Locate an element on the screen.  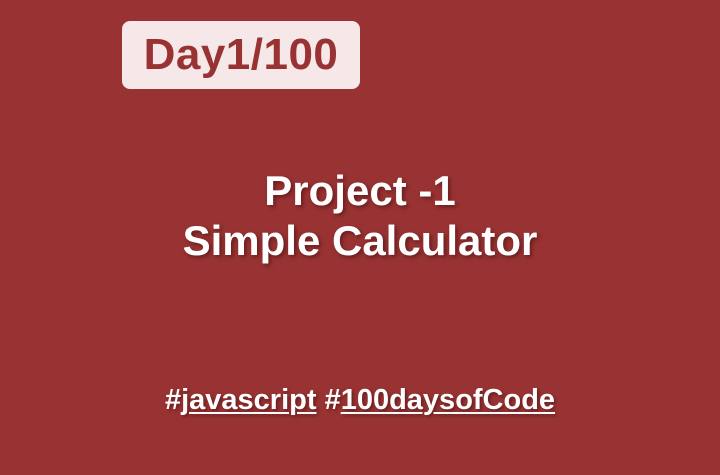
day-counter-badge: Day1/100 is located at coordinates (241, 55).